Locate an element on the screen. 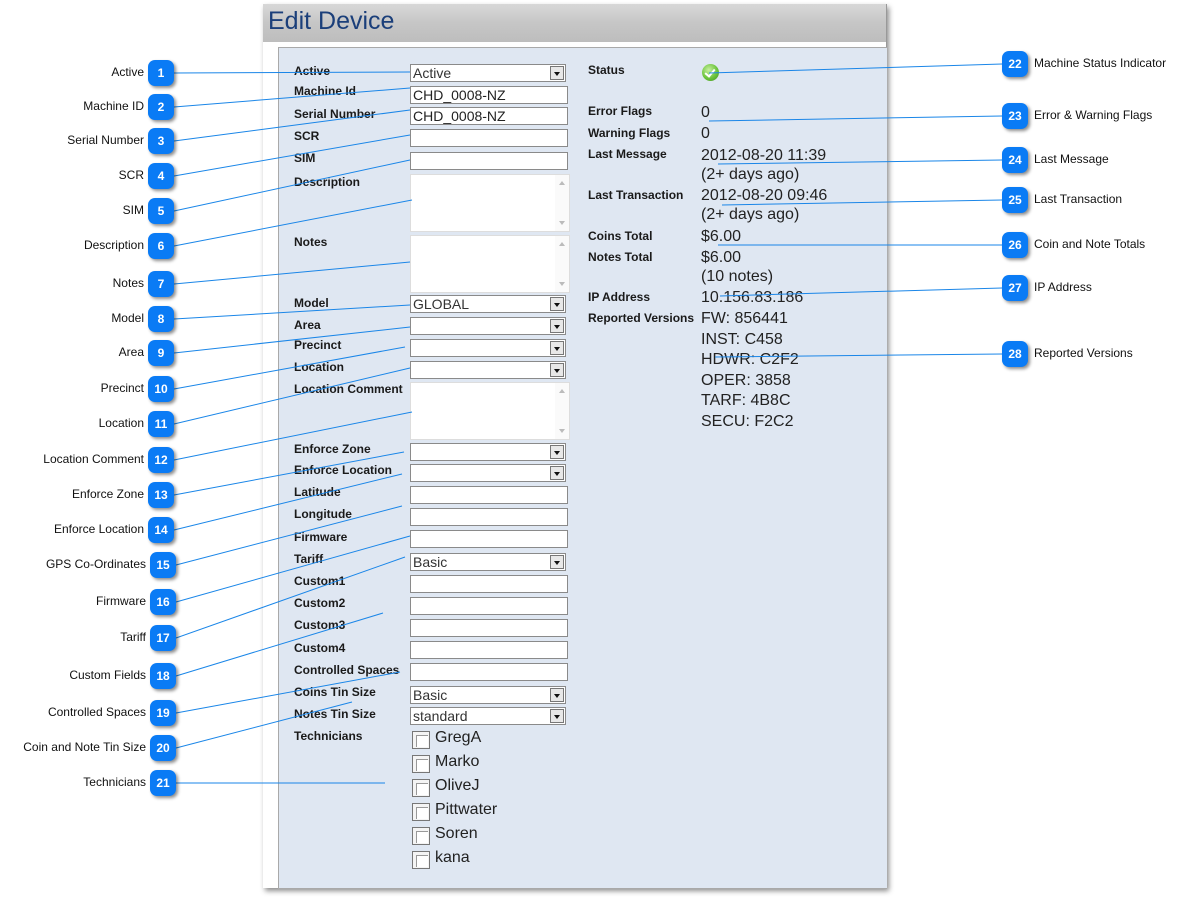 This screenshot has width=1193, height=898. callout-badge: 17 is located at coordinates (163, 638).